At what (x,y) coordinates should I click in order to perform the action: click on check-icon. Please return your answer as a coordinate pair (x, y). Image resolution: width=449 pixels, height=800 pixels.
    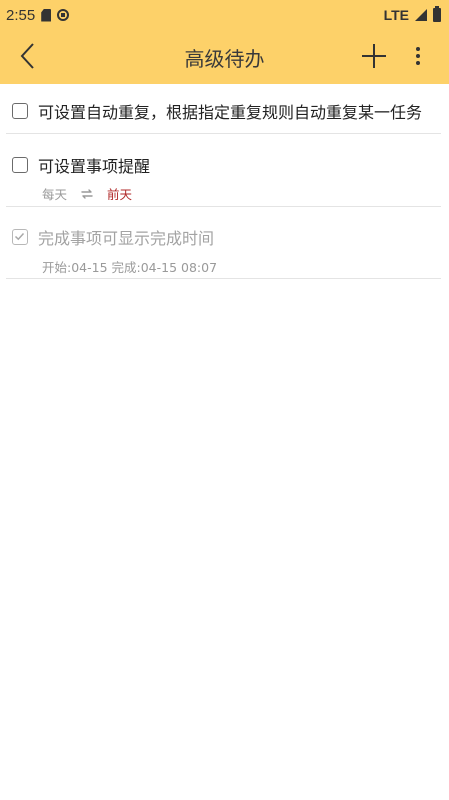
    Looking at the image, I should click on (19, 236).